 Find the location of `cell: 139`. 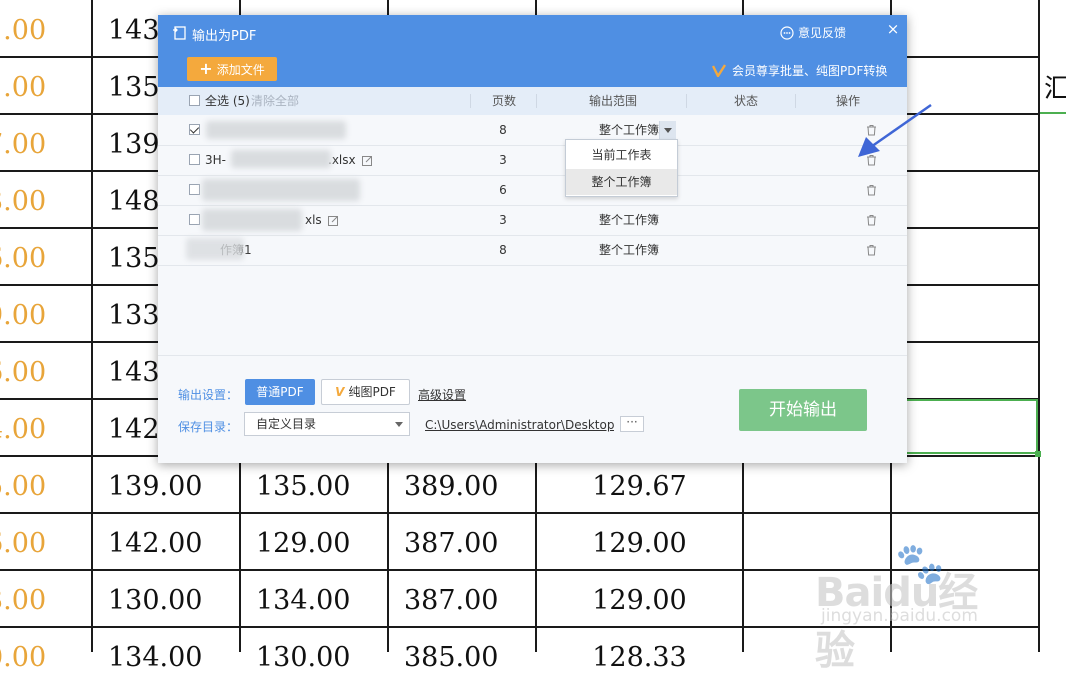

cell: 139 is located at coordinates (134, 144).